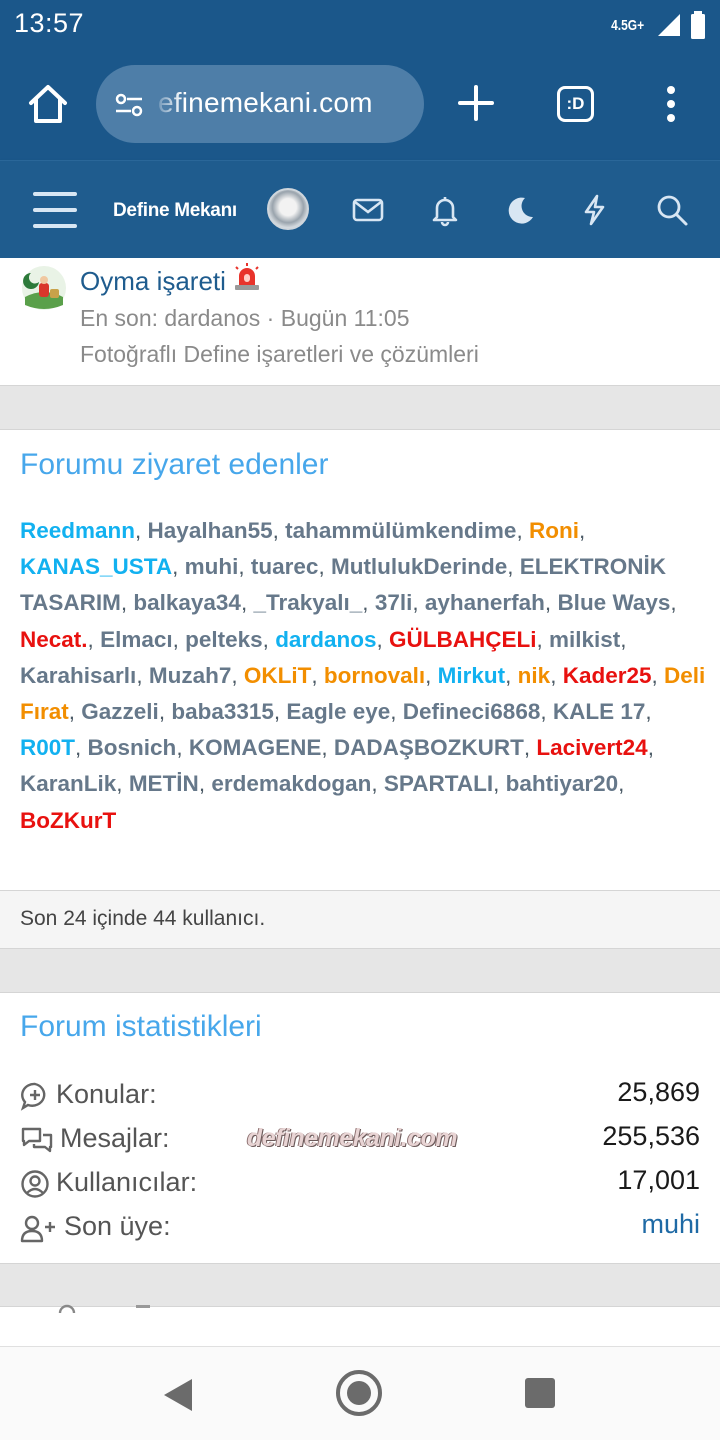  Describe the element at coordinates (174, 465) in the screenshot. I see `visitors-title: Forumu ziyaret edenler` at that location.